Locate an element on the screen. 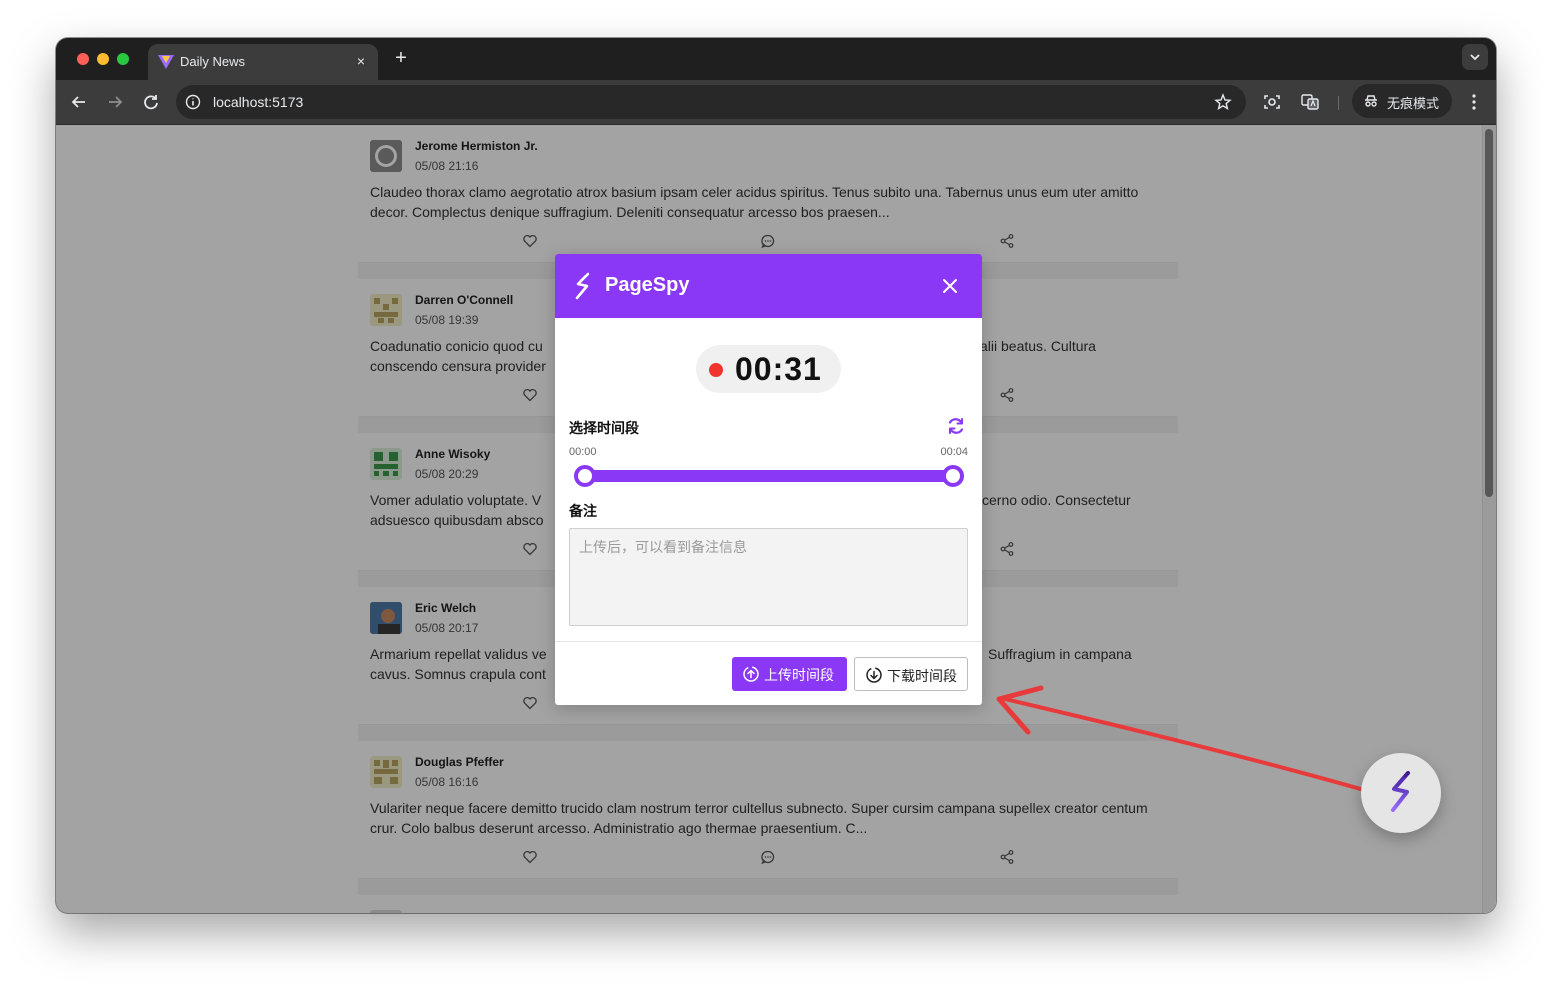 Image resolution: width=1552 pixels, height=987 pixels. back-arrow-icon is located at coordinates (79, 102).